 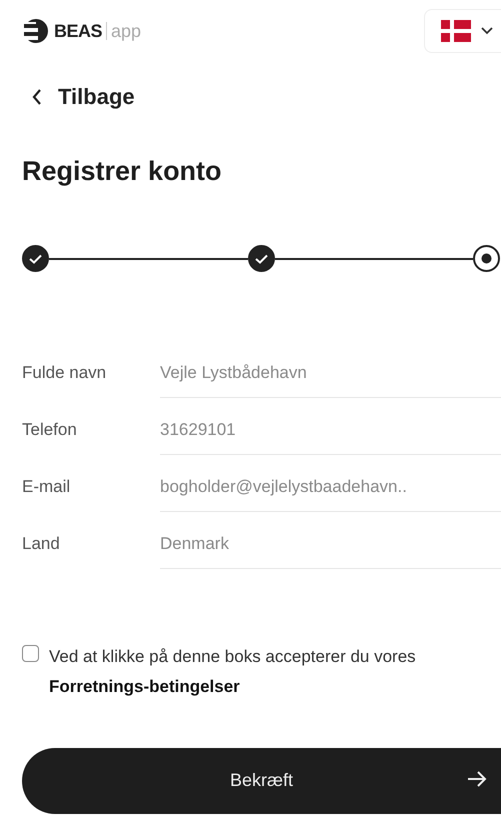 I want to click on logo-icon, so click(x=36, y=31).